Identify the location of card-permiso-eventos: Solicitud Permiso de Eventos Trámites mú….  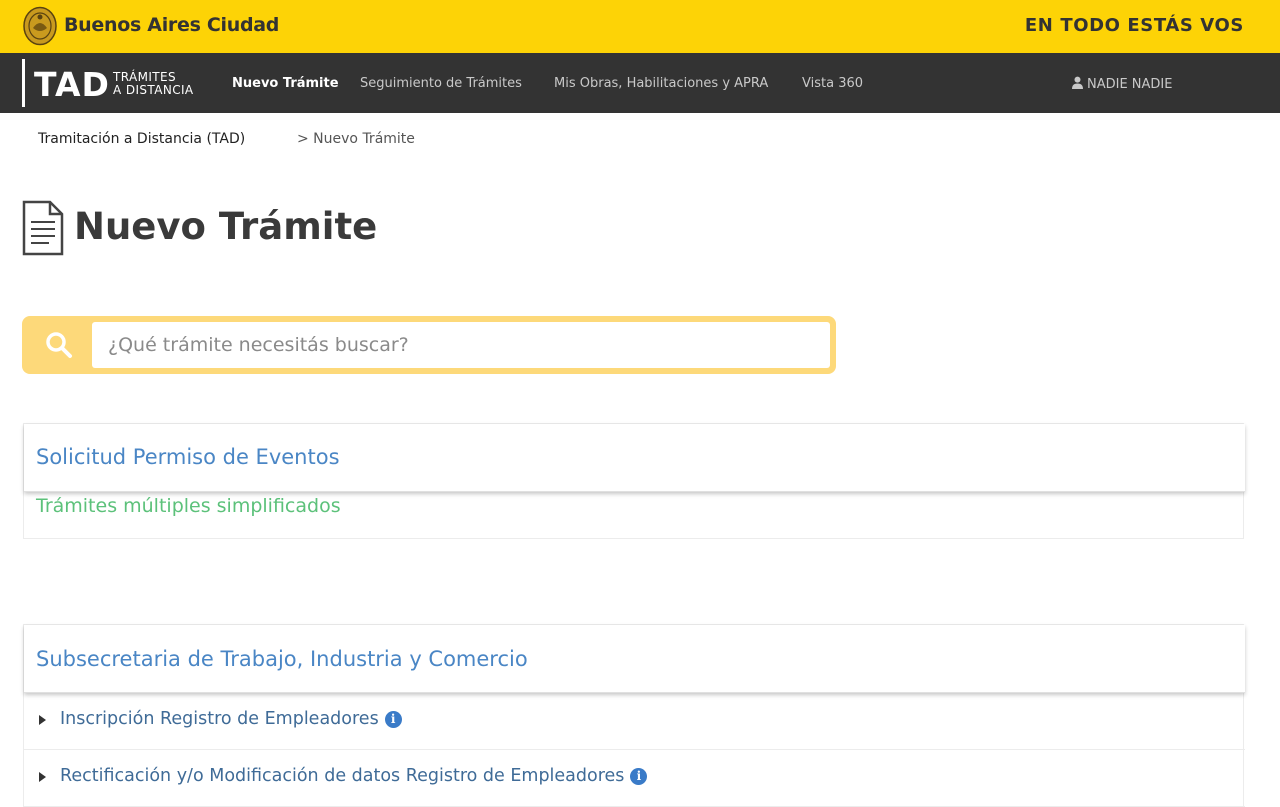
(634, 481).